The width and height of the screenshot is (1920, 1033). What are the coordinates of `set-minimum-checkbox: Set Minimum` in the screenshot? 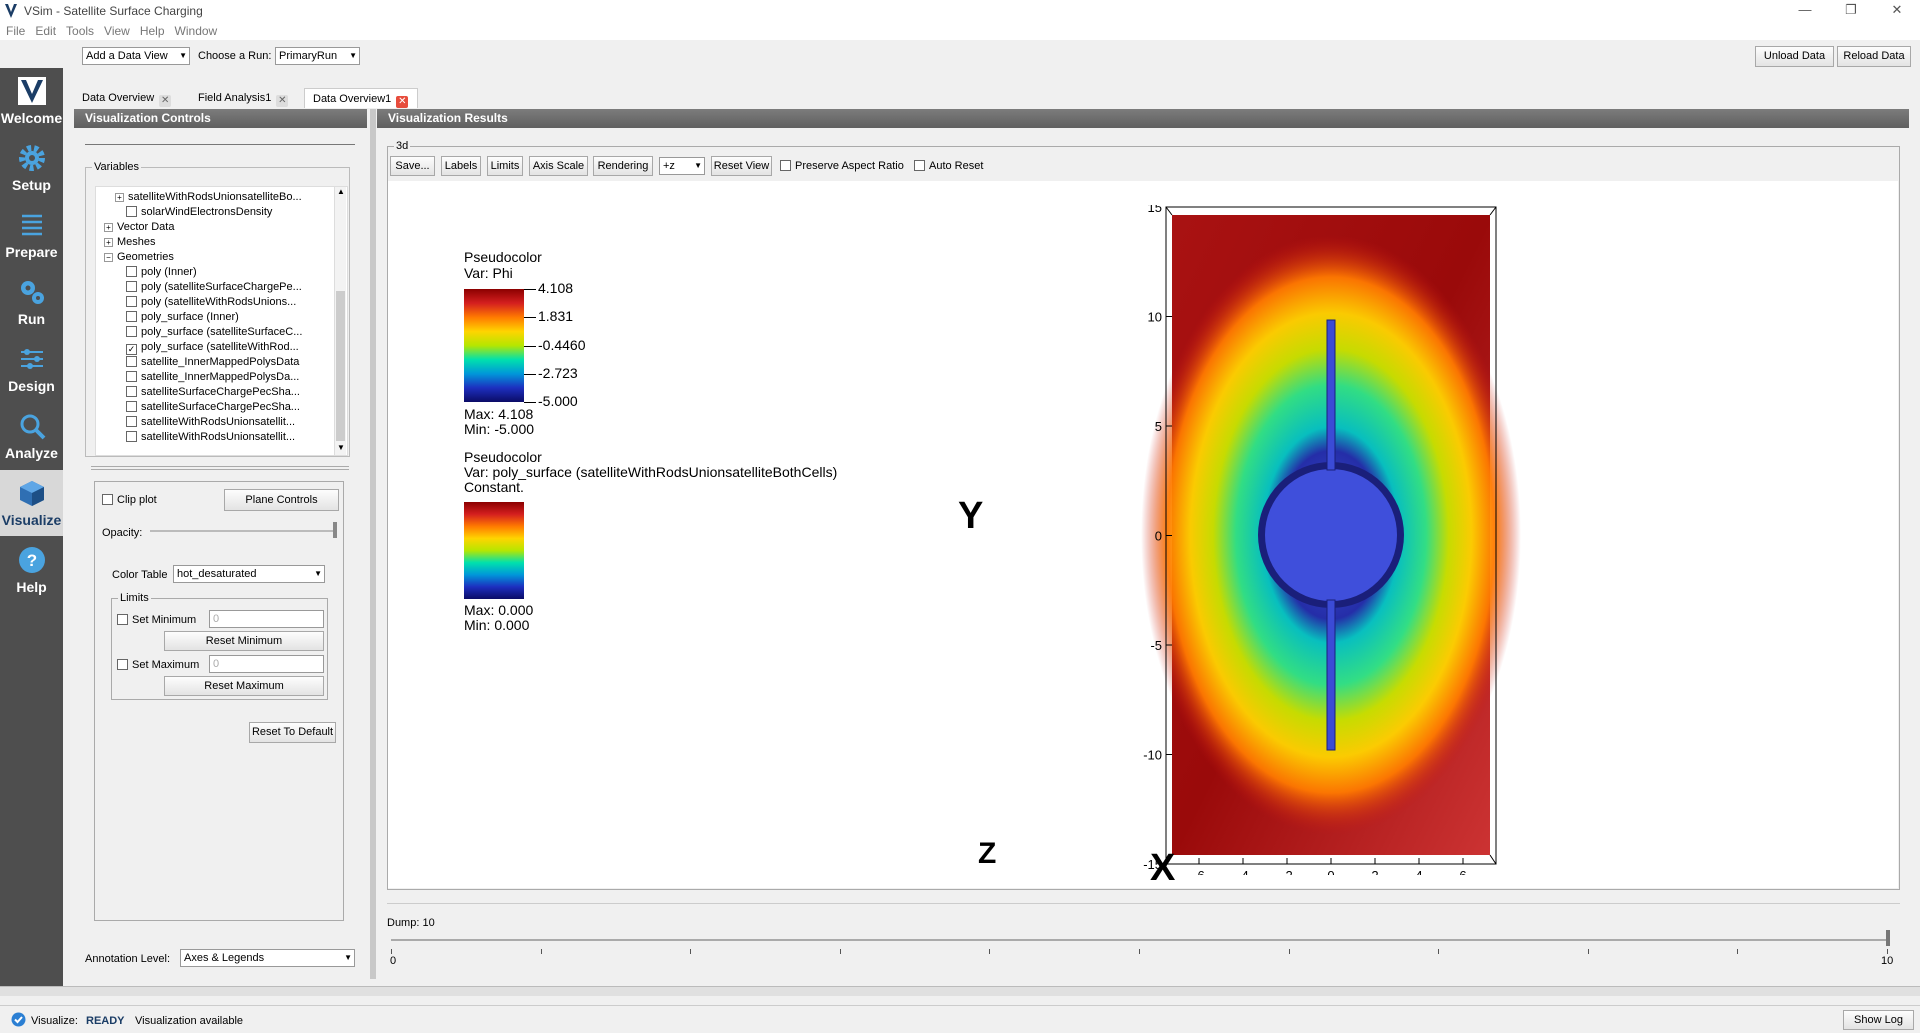 It's located at (156, 620).